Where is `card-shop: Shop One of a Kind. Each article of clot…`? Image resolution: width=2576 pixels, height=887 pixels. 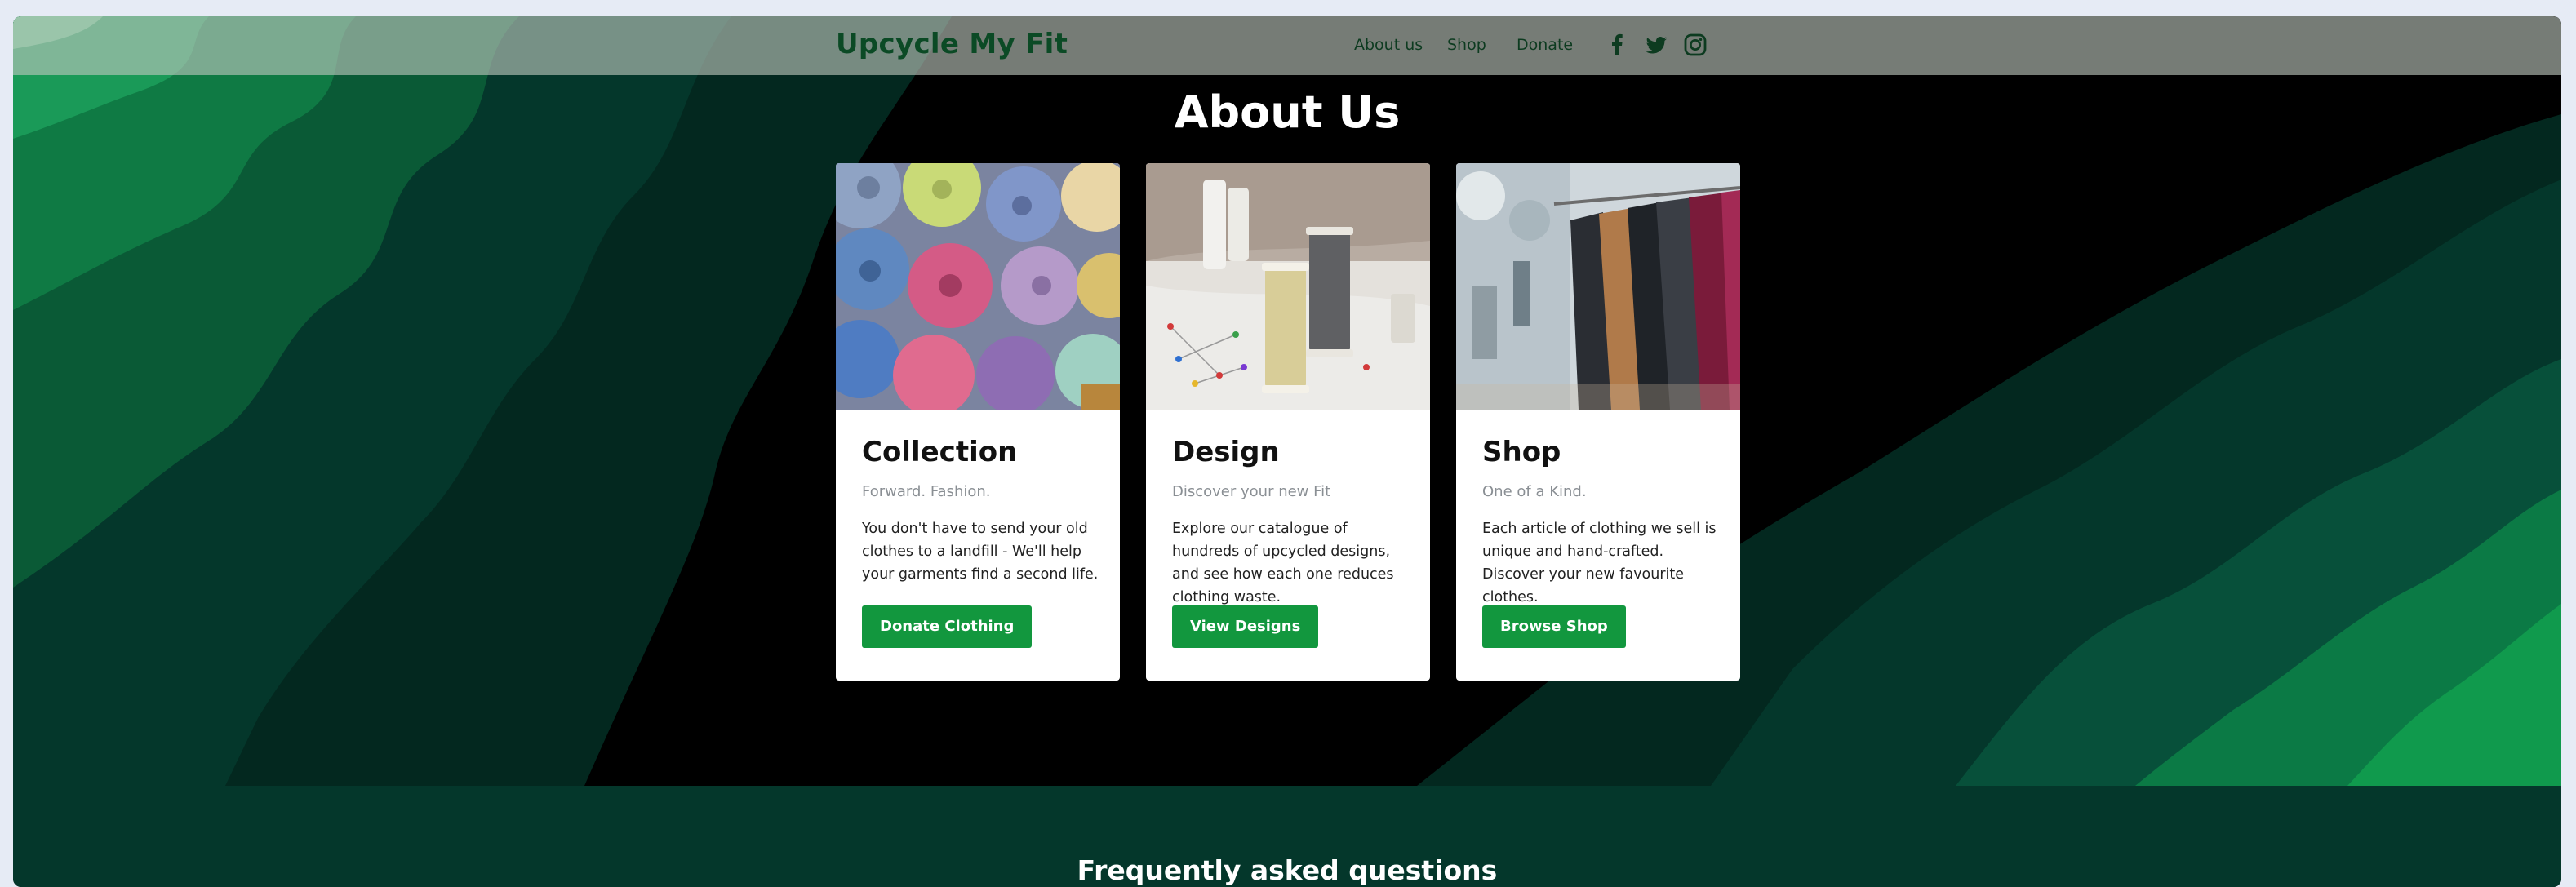 card-shop: Shop One of a Kind. Each article of clot… is located at coordinates (1598, 422).